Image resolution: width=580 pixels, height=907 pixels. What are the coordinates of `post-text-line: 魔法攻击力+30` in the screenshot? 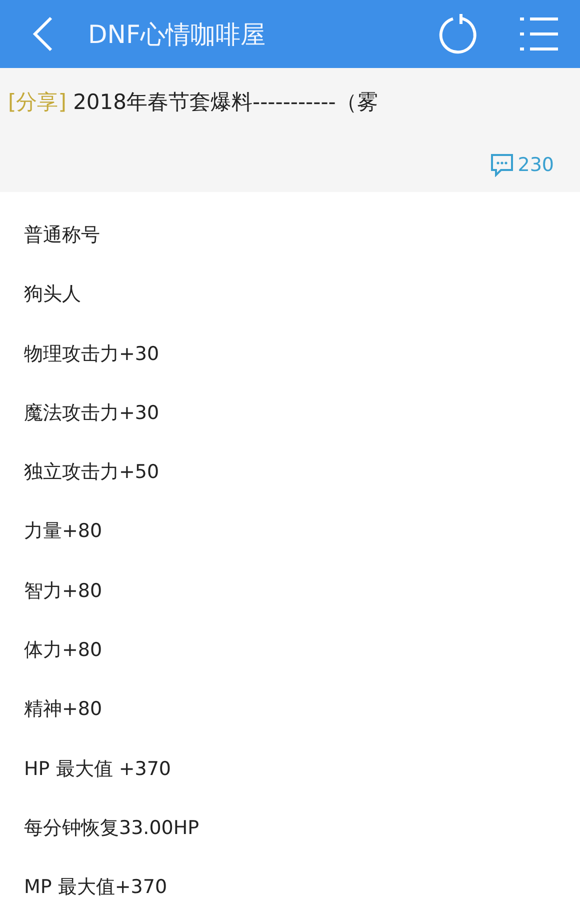 It's located at (92, 413).